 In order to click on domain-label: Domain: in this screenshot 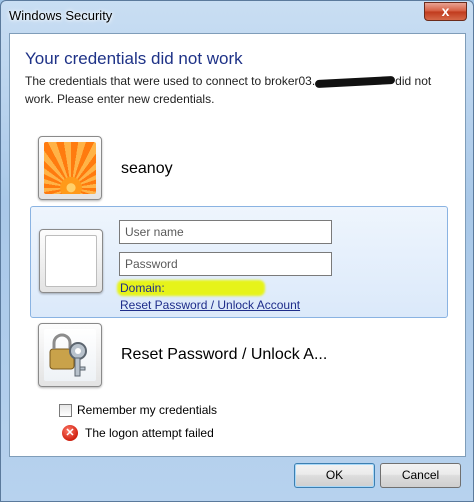, I will do `click(142, 288)`.